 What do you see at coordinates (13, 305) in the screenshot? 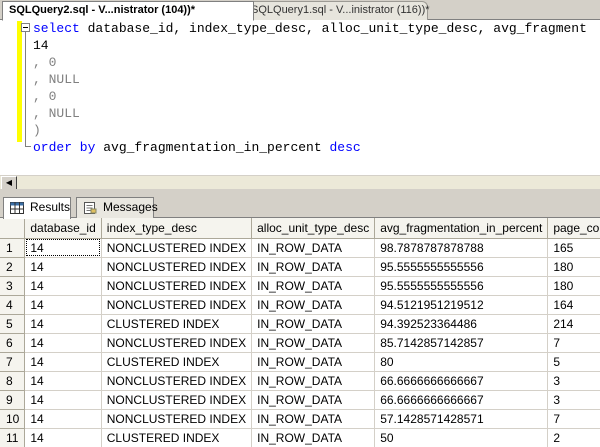
I see `row-number: 4` at bounding box center [13, 305].